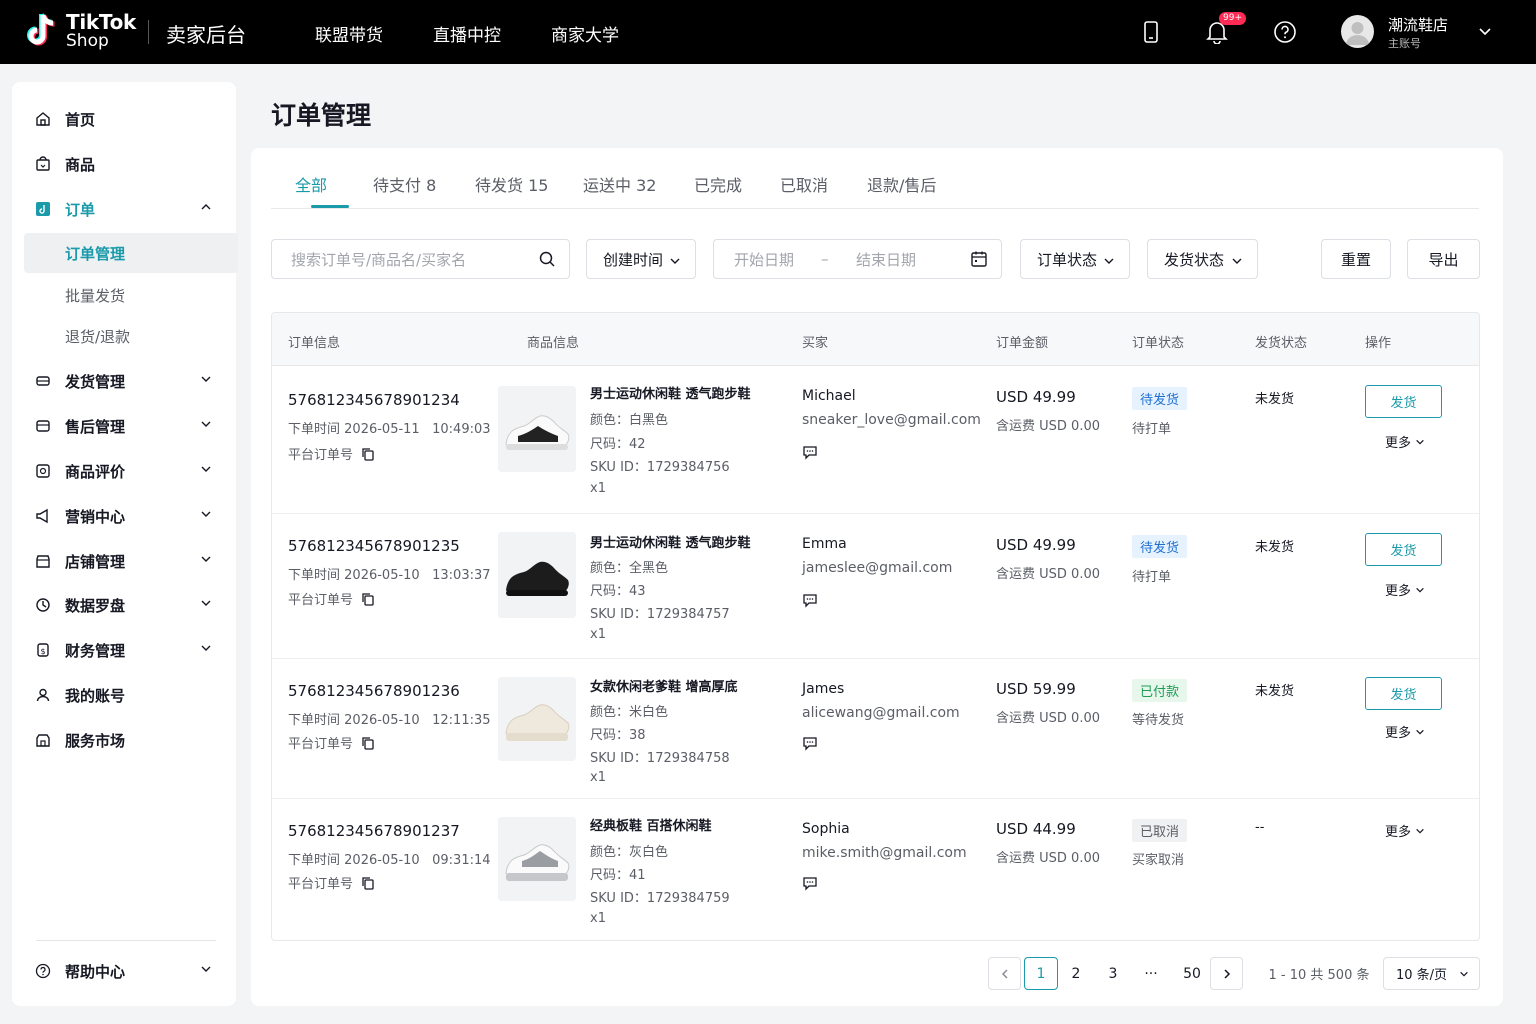 Image resolution: width=1536 pixels, height=1024 pixels. Describe the element at coordinates (124, 605) in the screenshot. I see `sidebar-item-data: 数据罗盘` at that location.